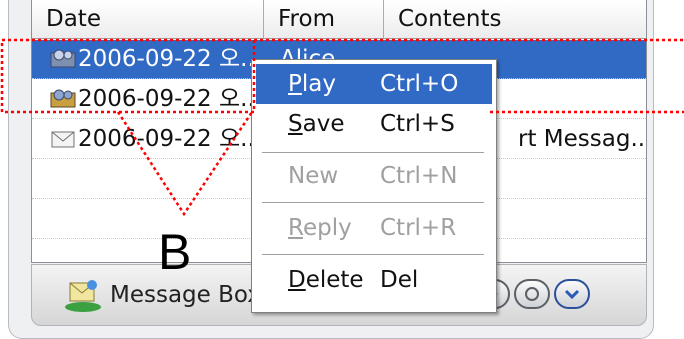  Describe the element at coordinates (399, 280) in the screenshot. I see `menu-item-shortcut: Del` at that location.